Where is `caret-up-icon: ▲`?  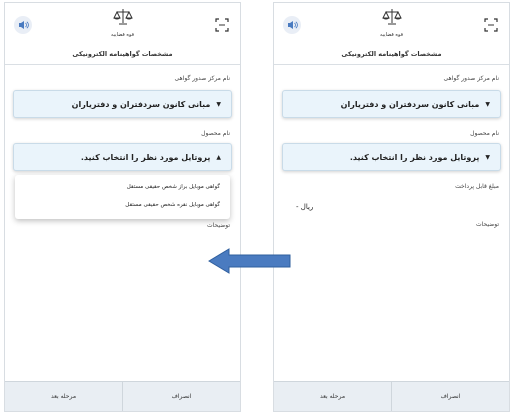 caret-up-icon: ▲ is located at coordinates (218, 157).